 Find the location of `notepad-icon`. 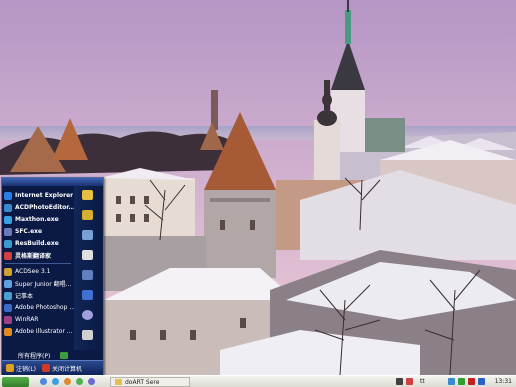

notepad-icon is located at coordinates (8, 295).